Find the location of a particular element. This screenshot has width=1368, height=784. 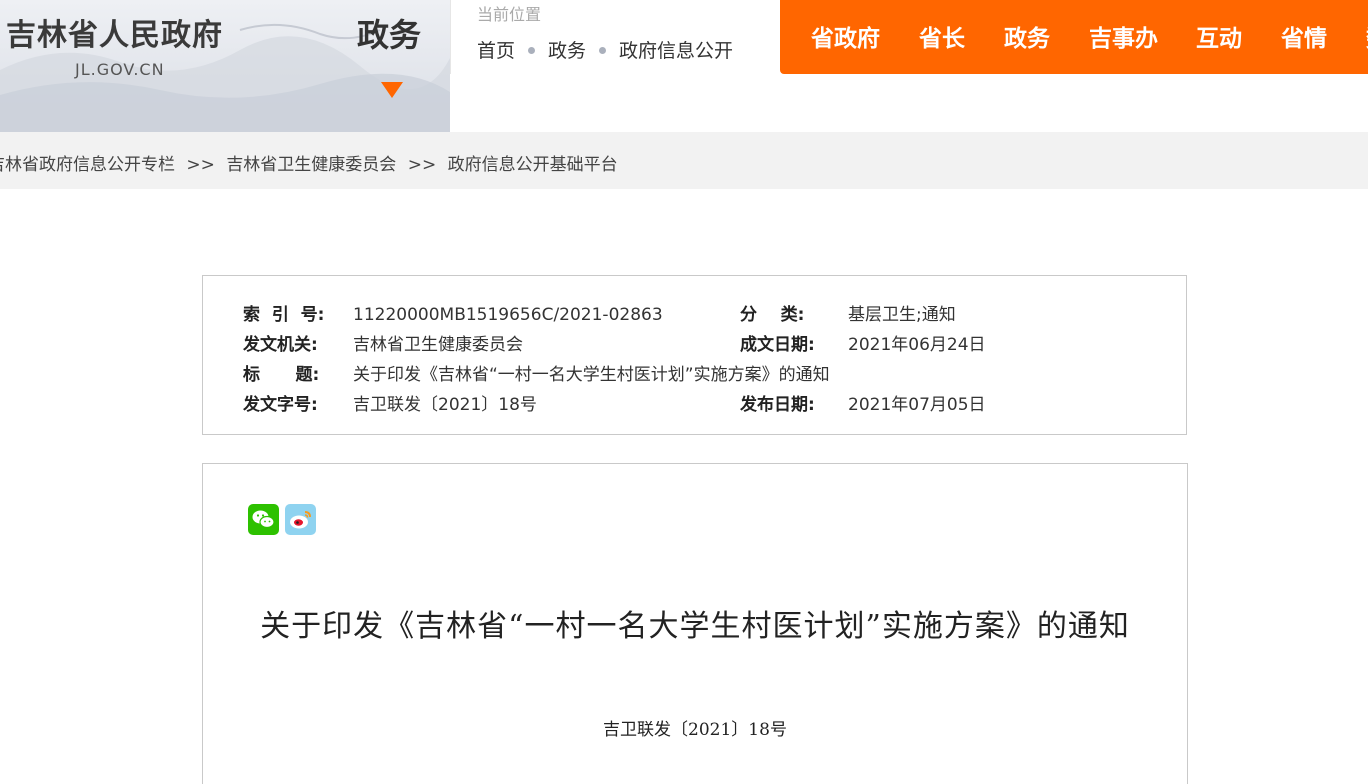

date-written-value: 2021年06月24日 is located at coordinates (917, 345).